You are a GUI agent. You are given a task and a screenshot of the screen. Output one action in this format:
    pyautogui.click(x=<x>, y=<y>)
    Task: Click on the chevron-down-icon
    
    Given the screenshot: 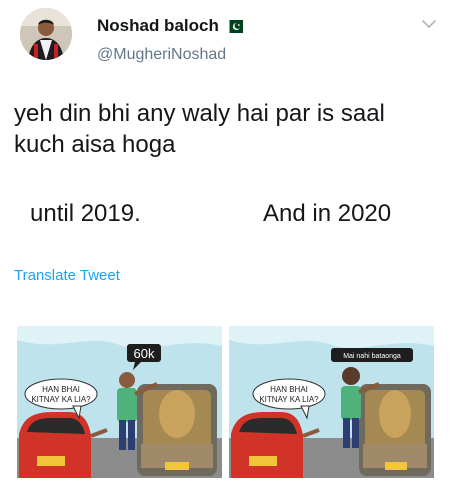 What is the action you would take?
    pyautogui.click(x=429, y=23)
    